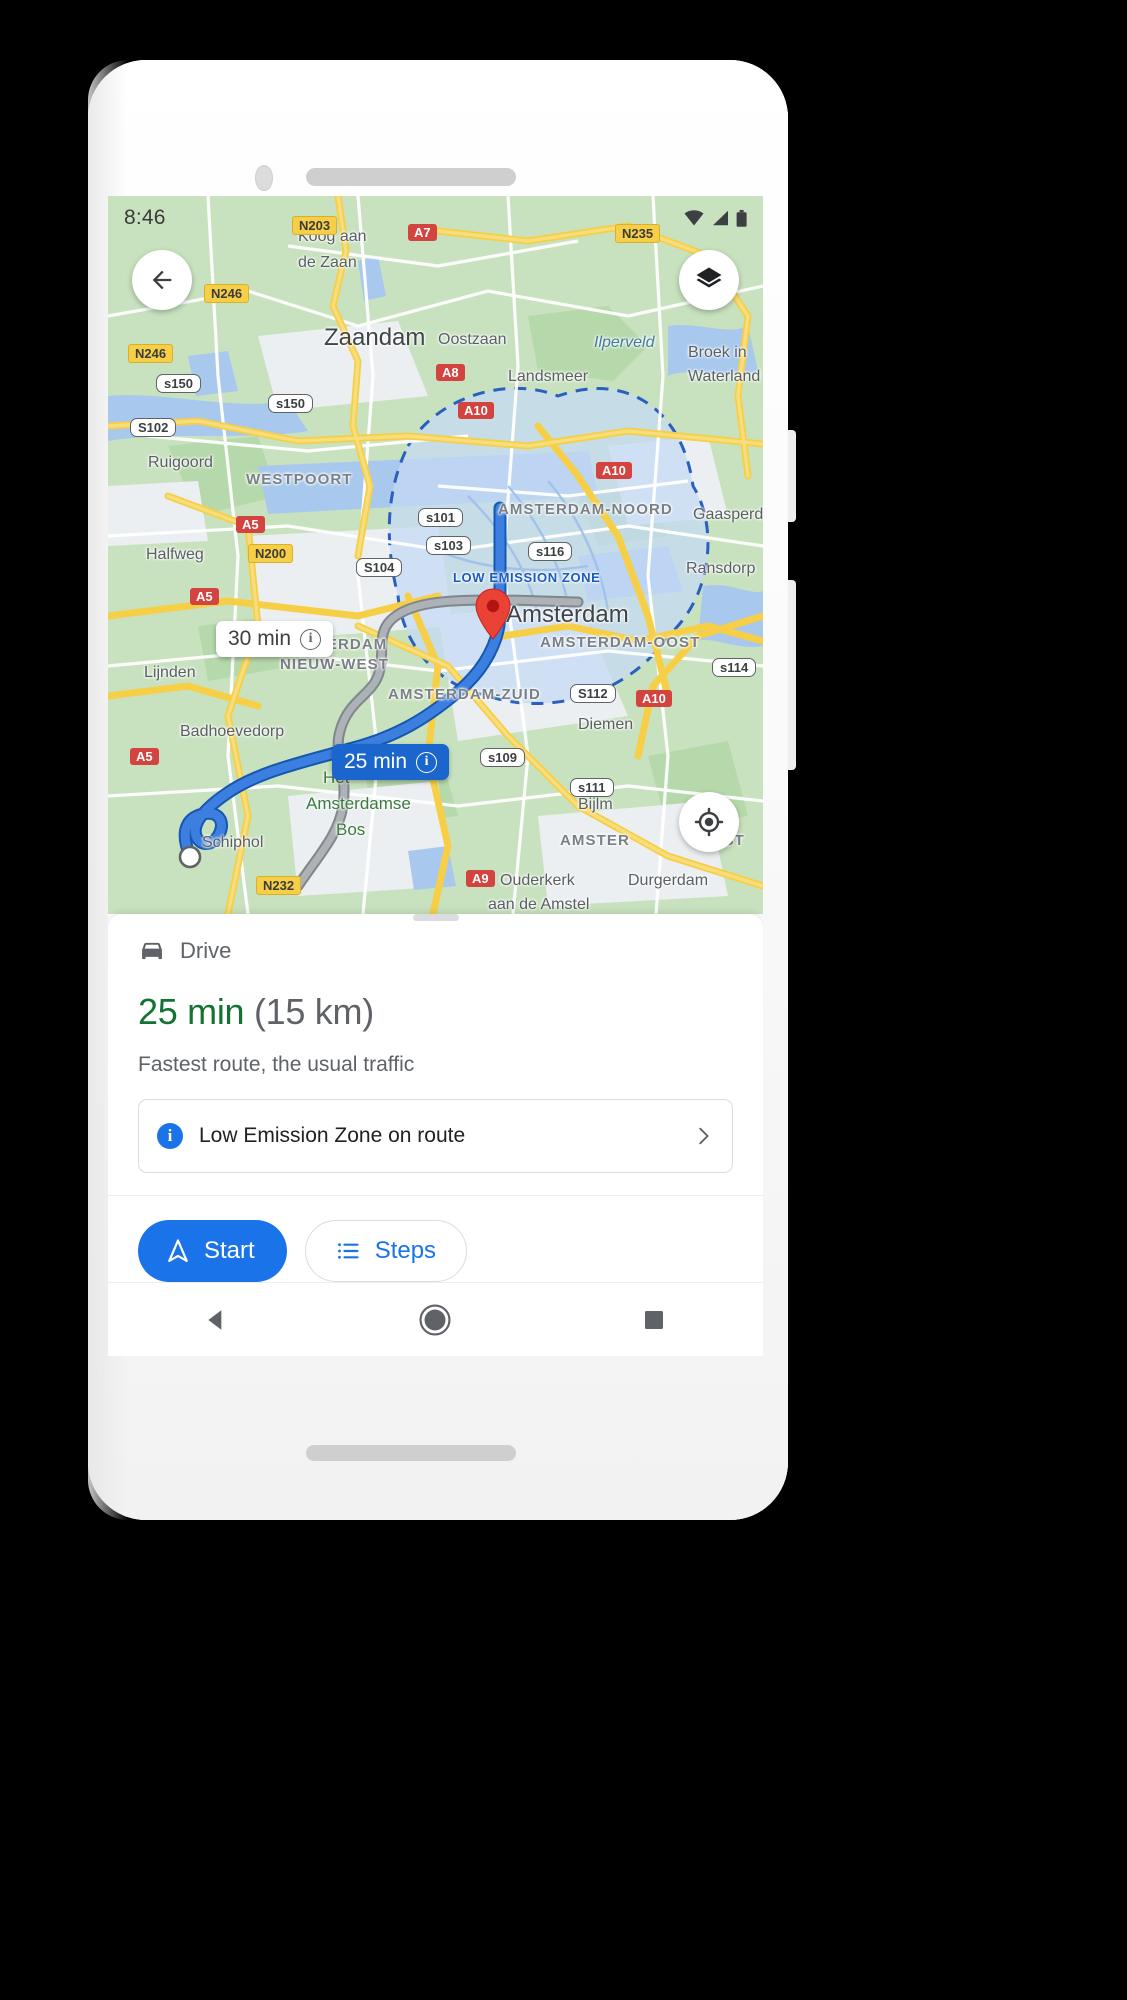  What do you see at coordinates (593, 693) in the screenshot?
I see `road-shield-s112: S112` at bounding box center [593, 693].